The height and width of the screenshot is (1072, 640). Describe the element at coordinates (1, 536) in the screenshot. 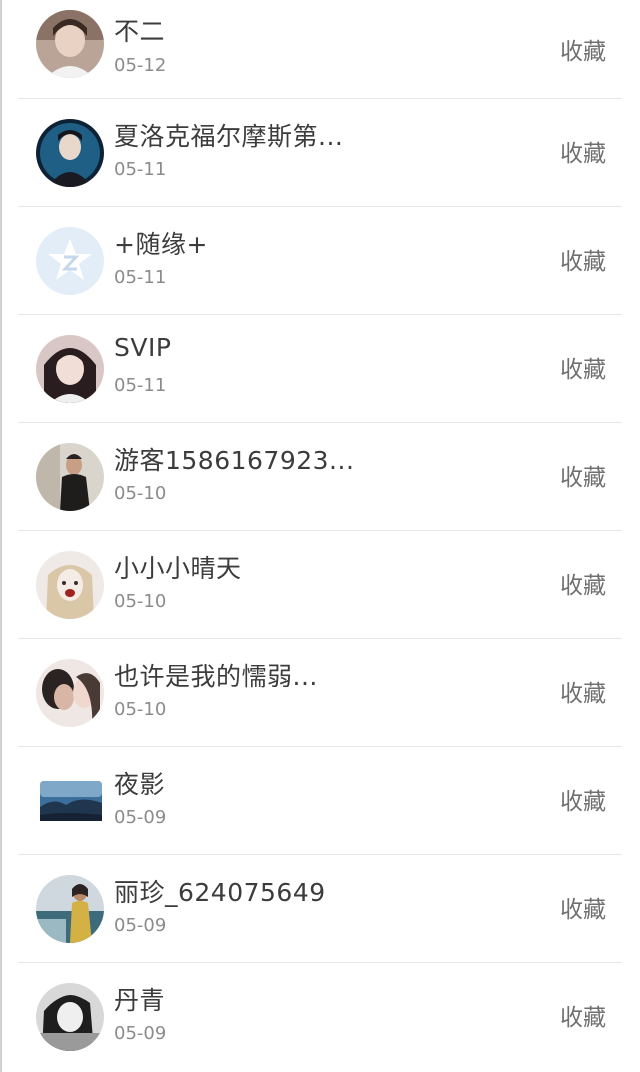

I see `left-edge-divider` at that location.